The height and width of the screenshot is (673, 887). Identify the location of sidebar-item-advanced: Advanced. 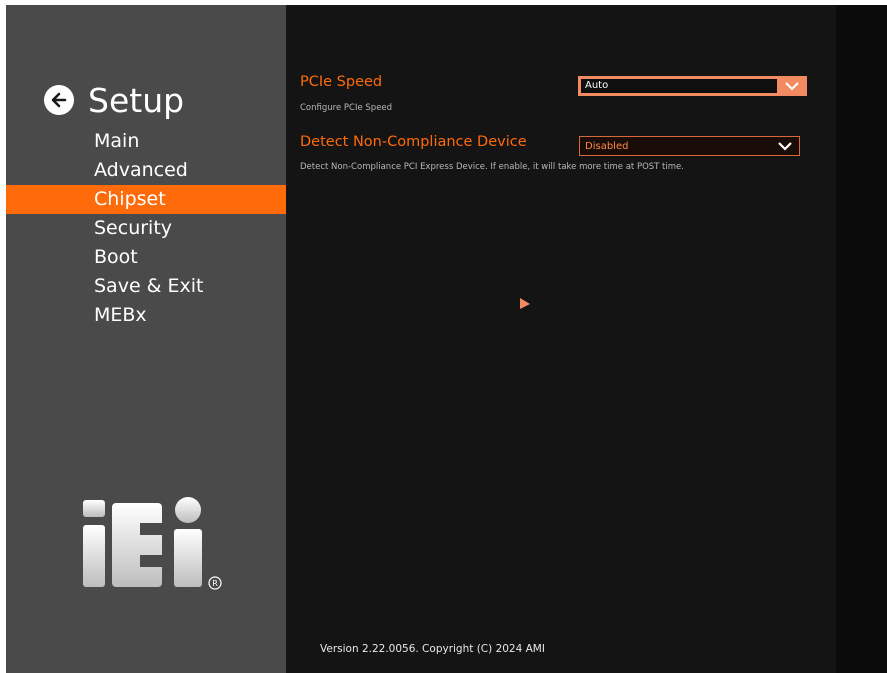
(146, 170).